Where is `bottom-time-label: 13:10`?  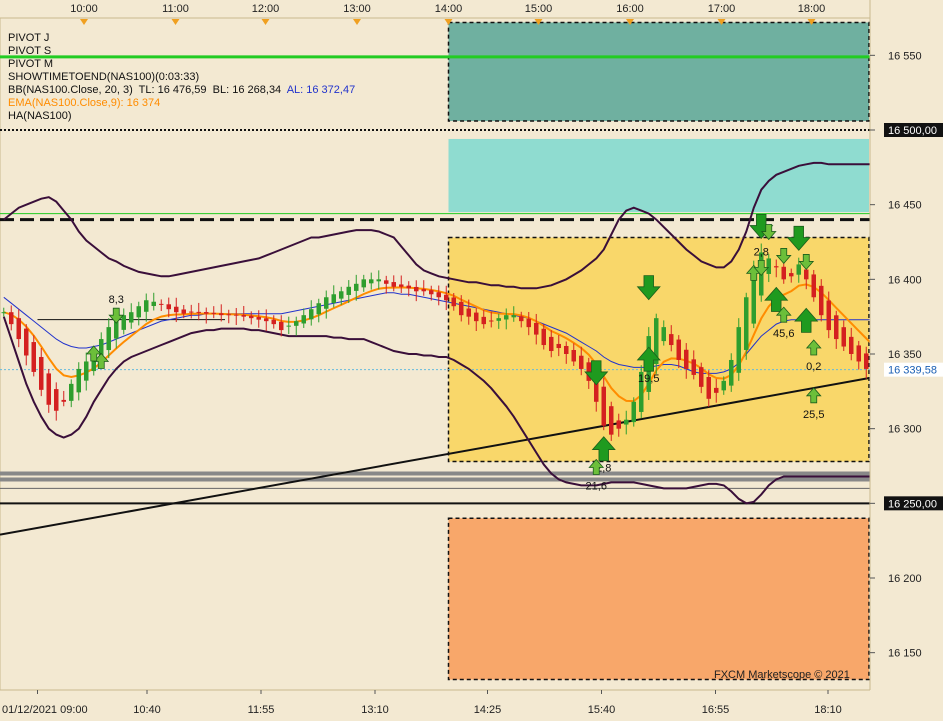
bottom-time-label: 13:10 is located at coordinates (375, 710).